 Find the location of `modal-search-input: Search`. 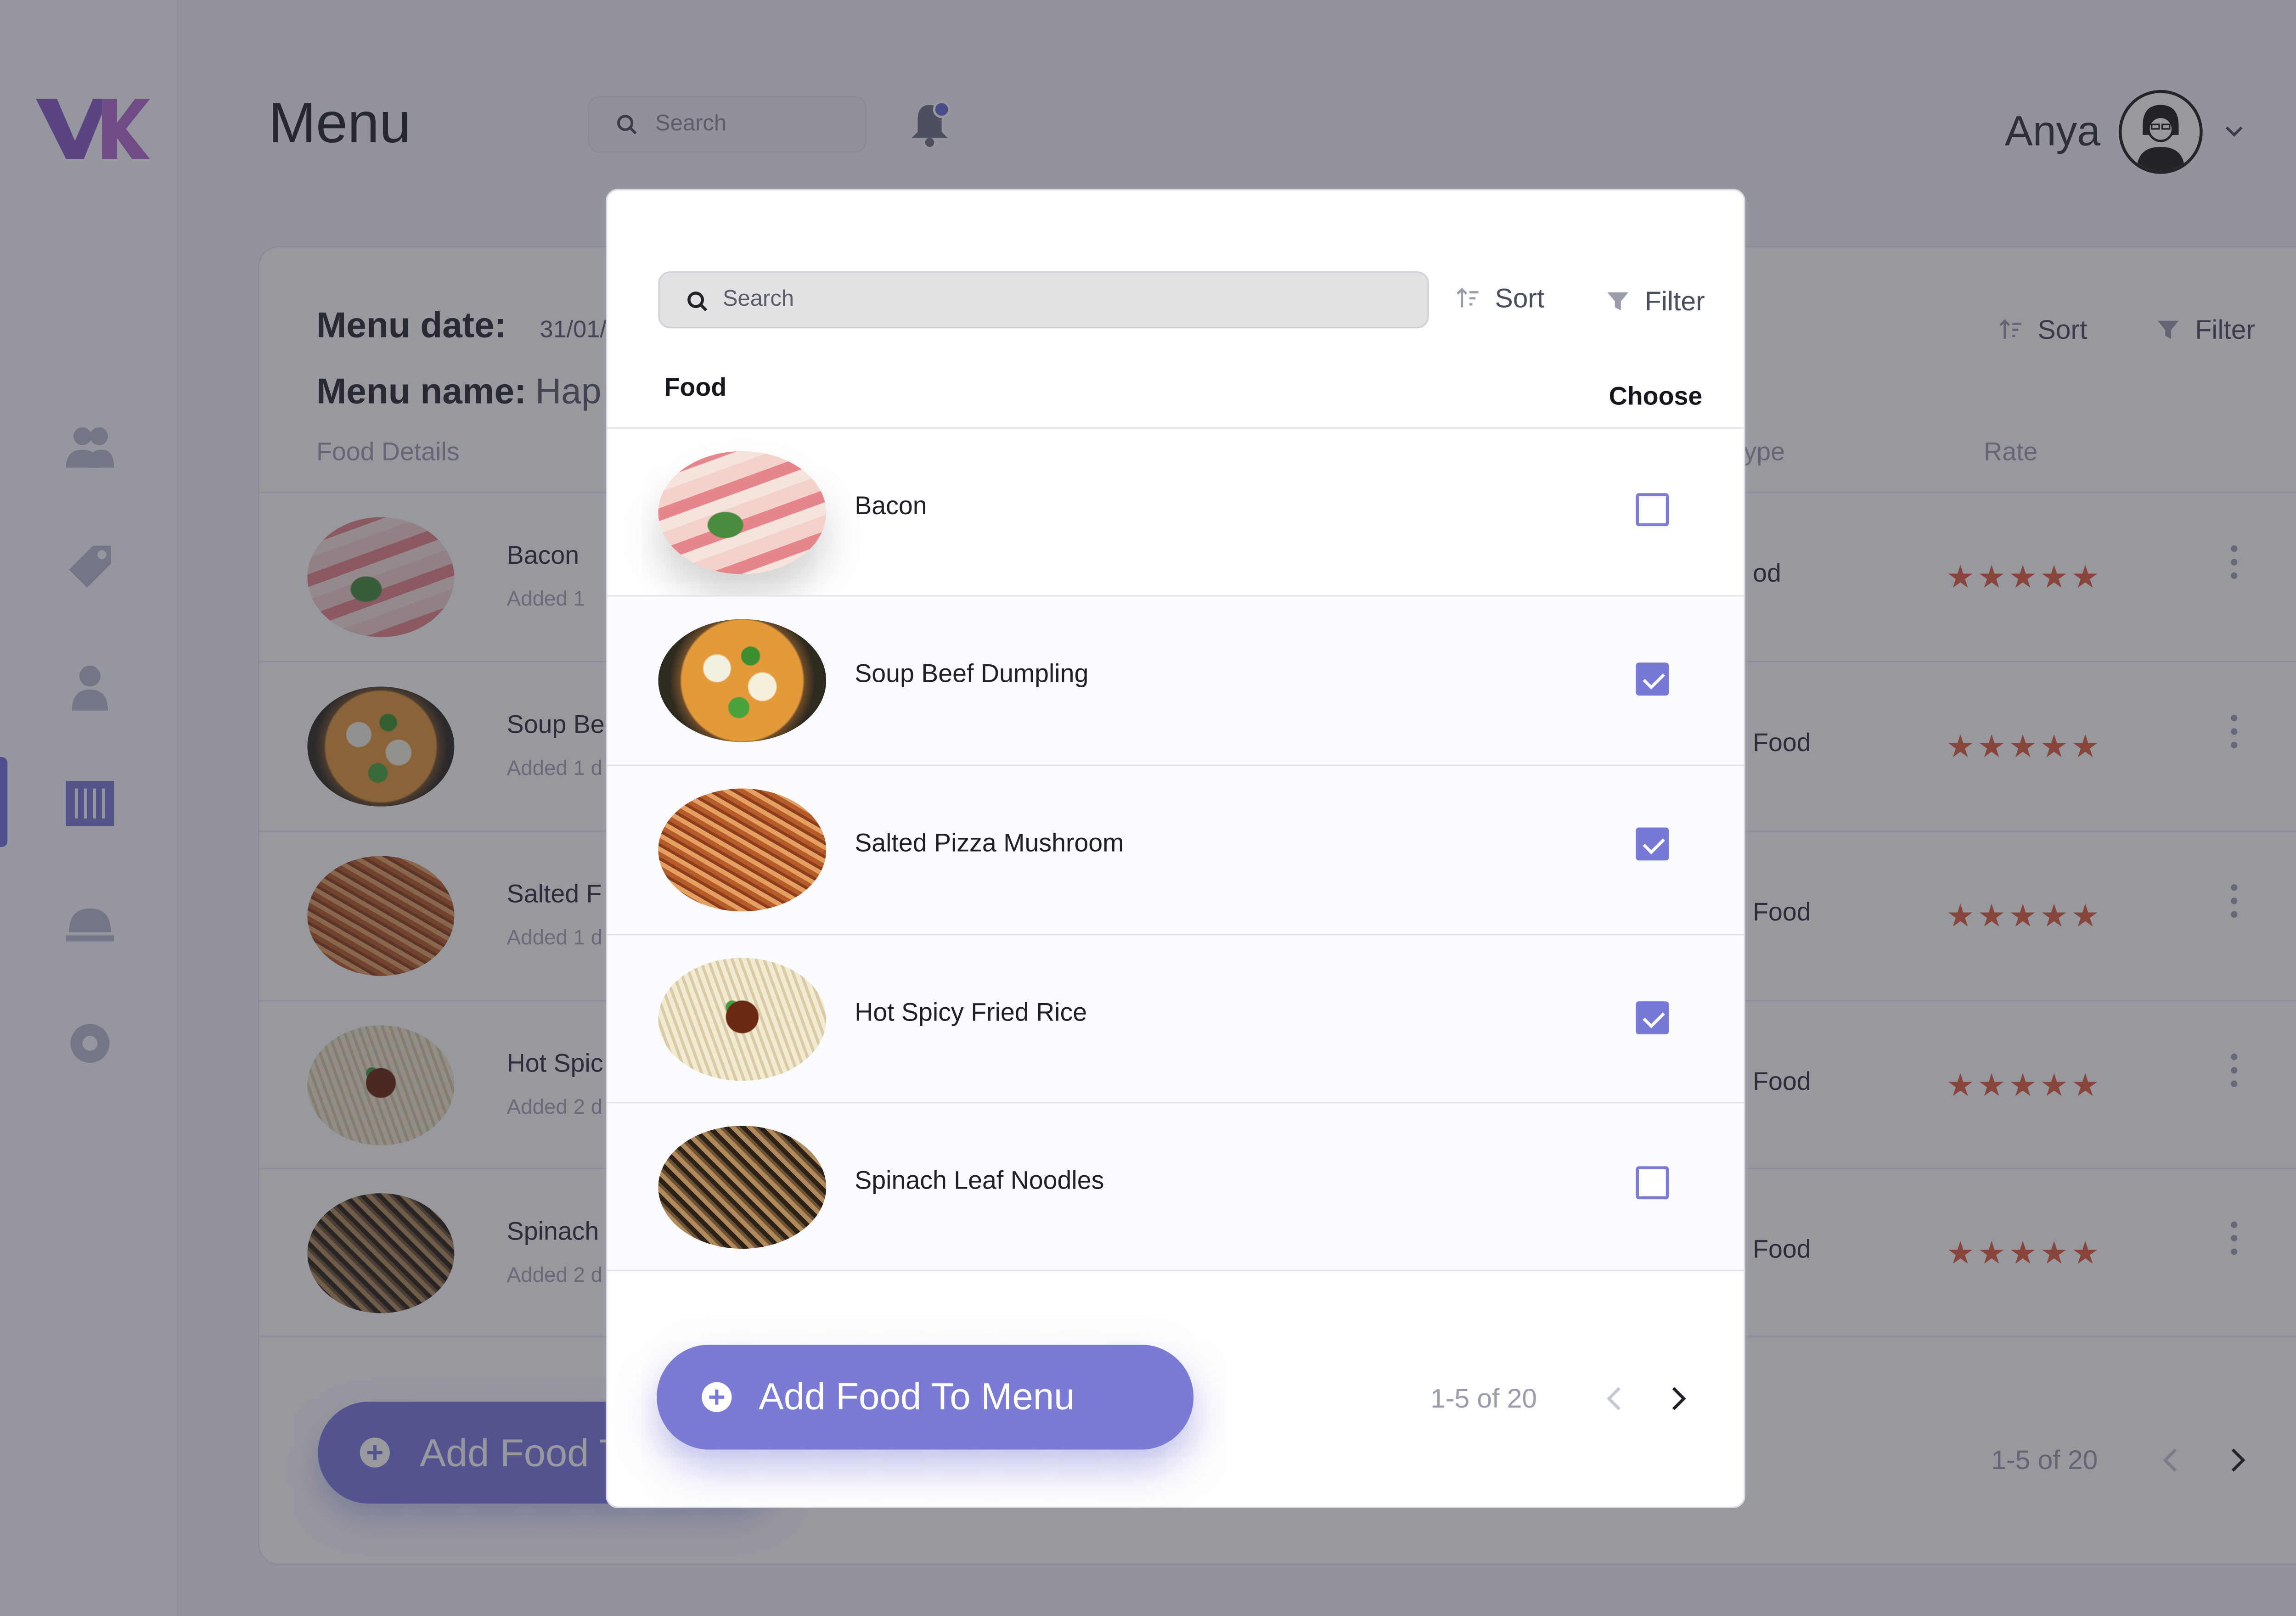

modal-search-input: Search is located at coordinates (1043, 300).